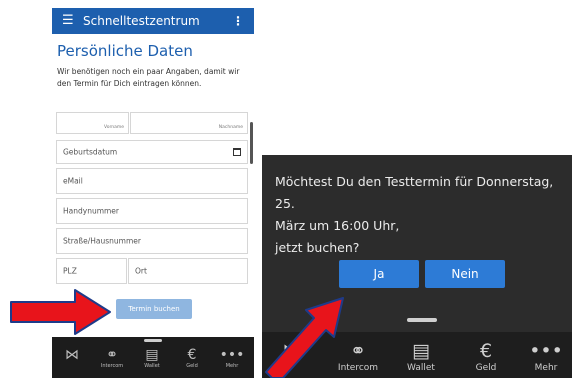 This screenshot has width=572, height=378. Describe the element at coordinates (152, 181) in the screenshot. I see `email-field: eMail` at that location.